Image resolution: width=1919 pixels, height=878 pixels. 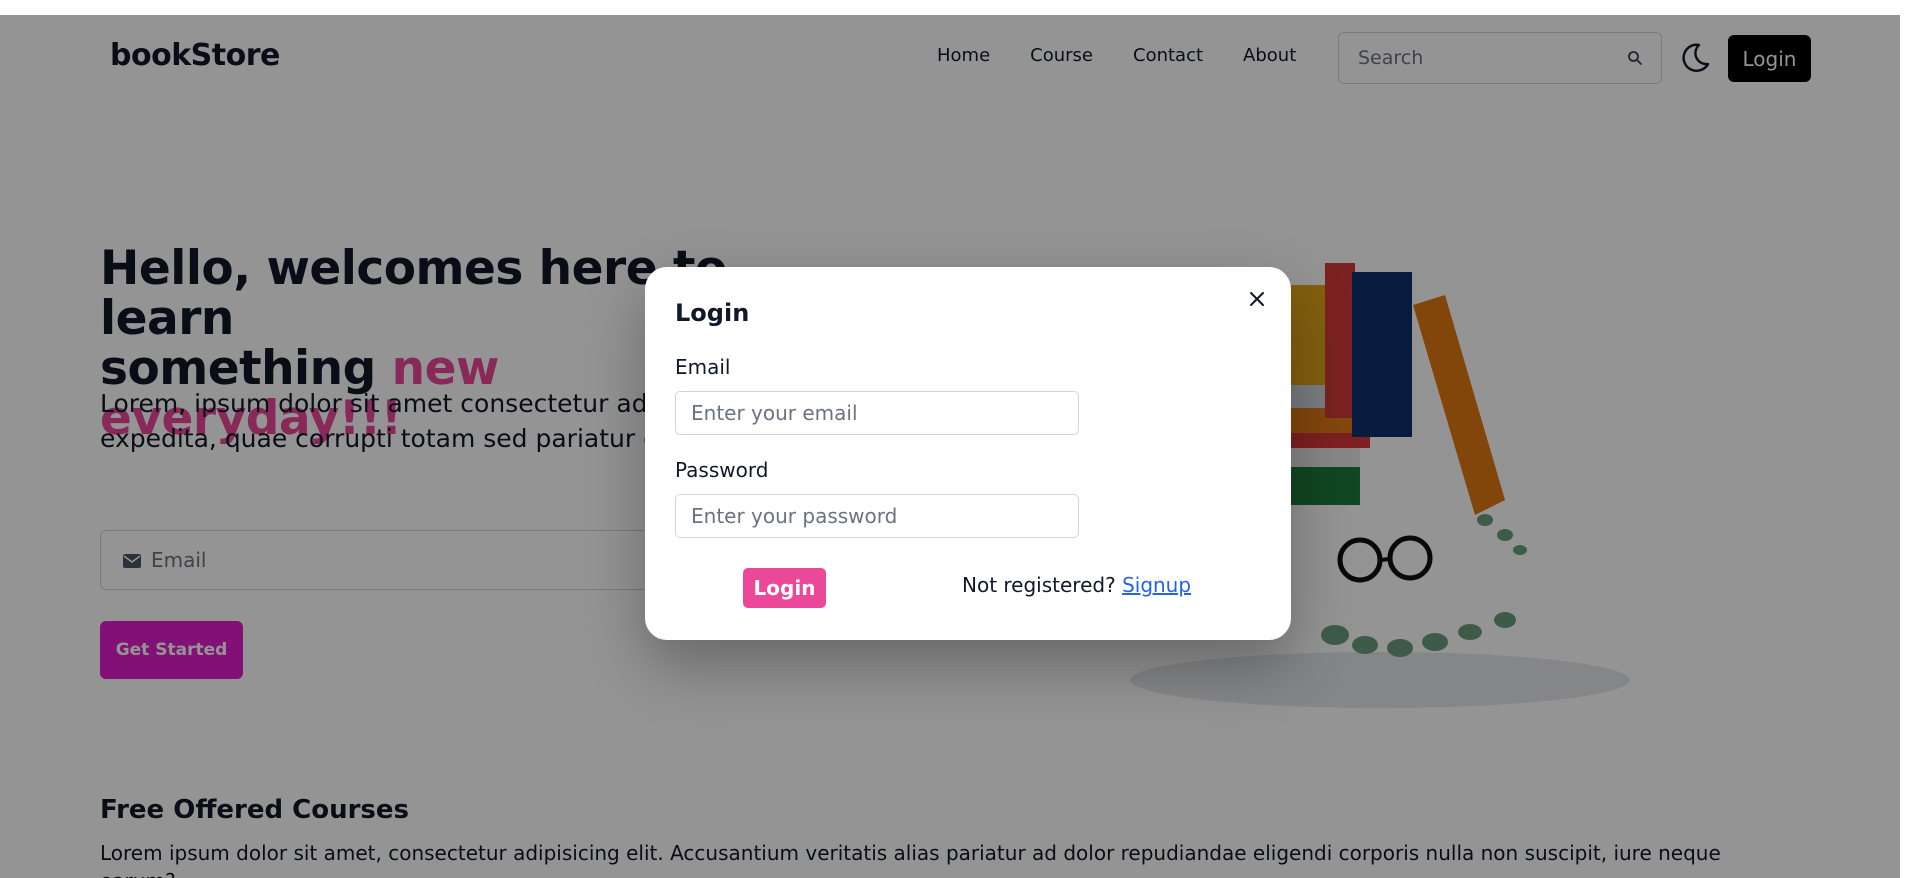 What do you see at coordinates (877, 516) in the screenshot?
I see `password-field` at bounding box center [877, 516].